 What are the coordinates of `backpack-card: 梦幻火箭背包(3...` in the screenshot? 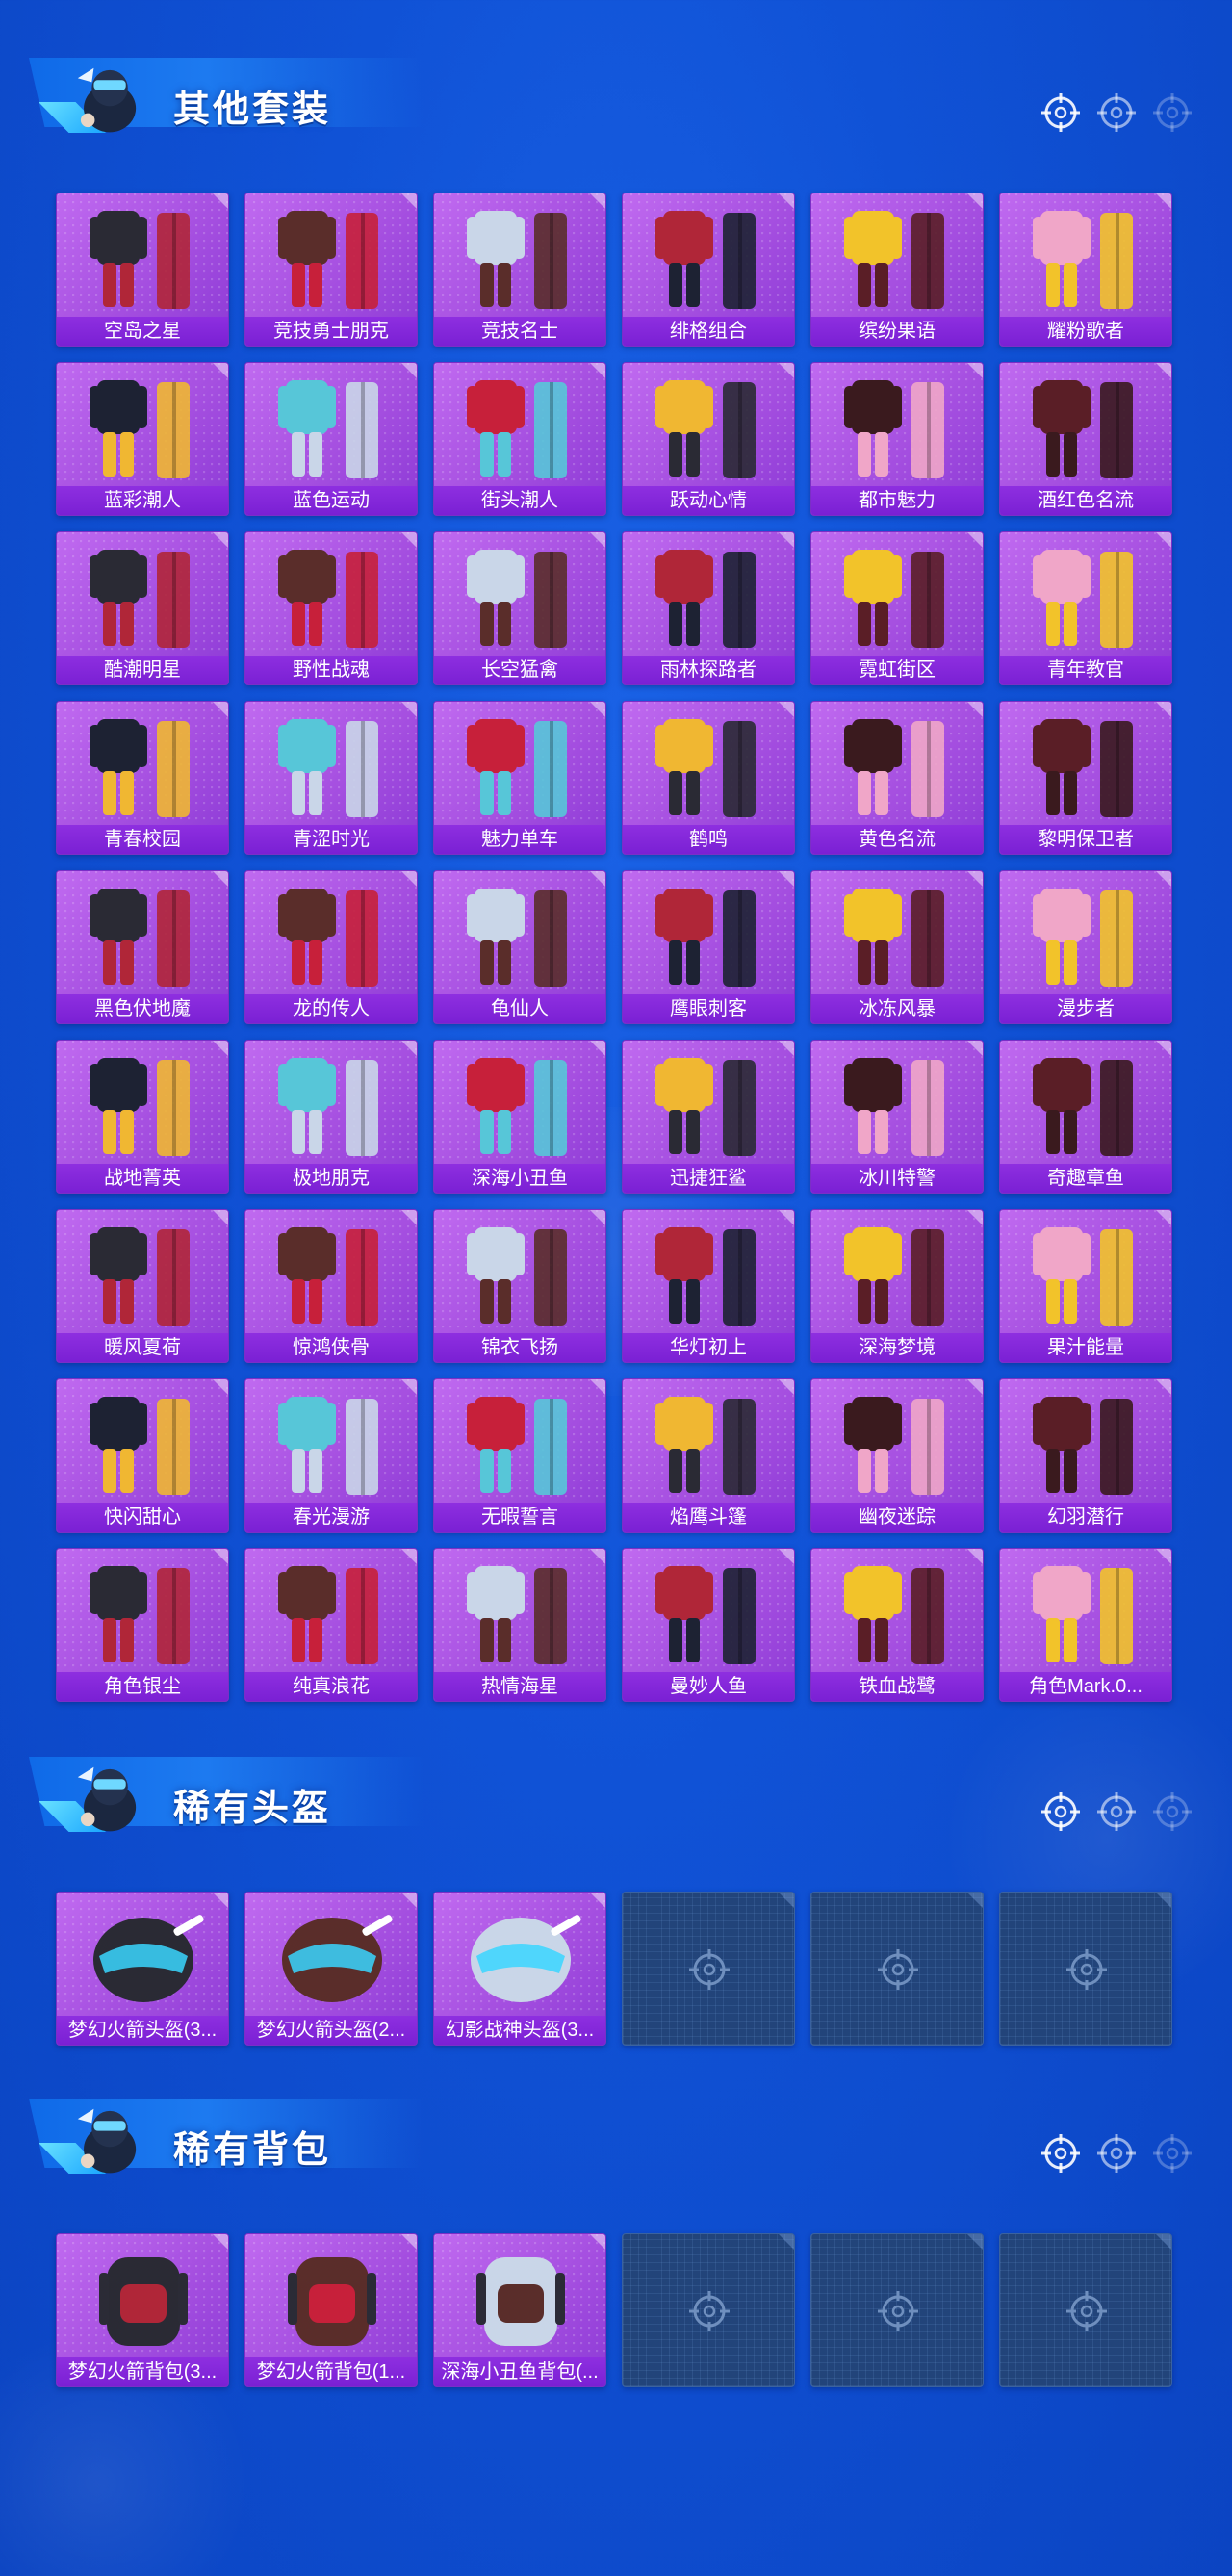 It's located at (142, 2310).